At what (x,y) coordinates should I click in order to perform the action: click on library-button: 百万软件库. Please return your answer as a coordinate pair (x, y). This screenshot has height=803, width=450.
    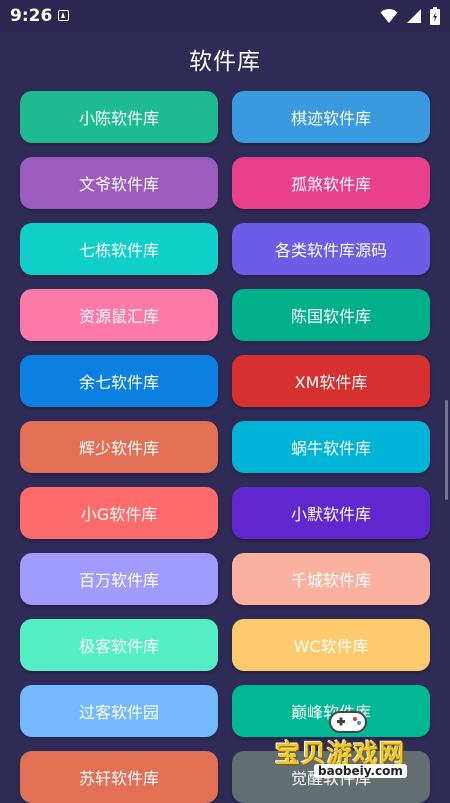
    Looking at the image, I should click on (119, 579).